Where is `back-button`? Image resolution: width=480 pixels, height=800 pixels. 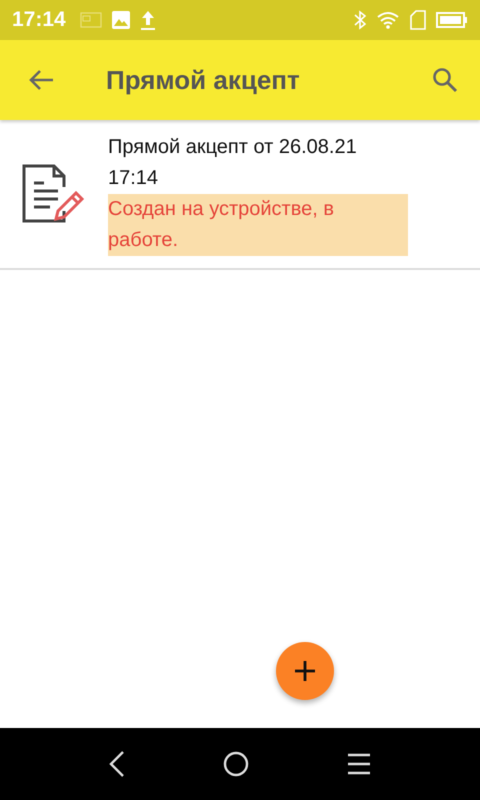
back-button is located at coordinates (41, 80).